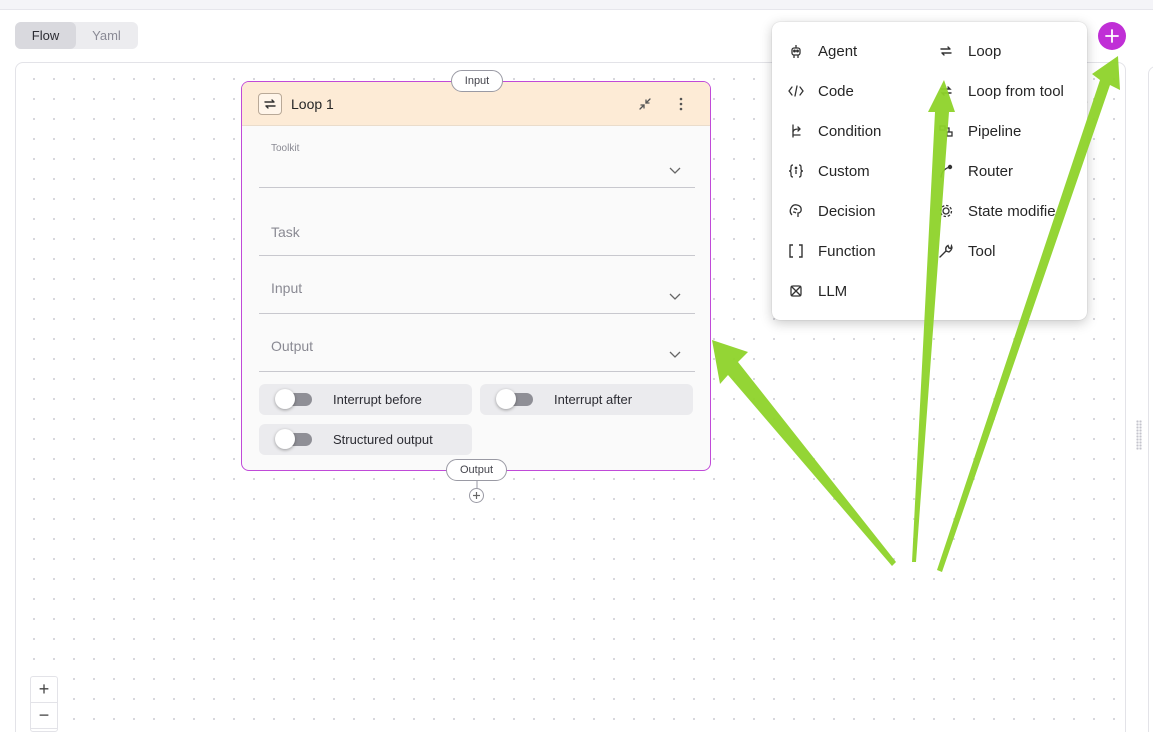 The height and width of the screenshot is (732, 1153). I want to click on more-options-icon, so click(681, 104).